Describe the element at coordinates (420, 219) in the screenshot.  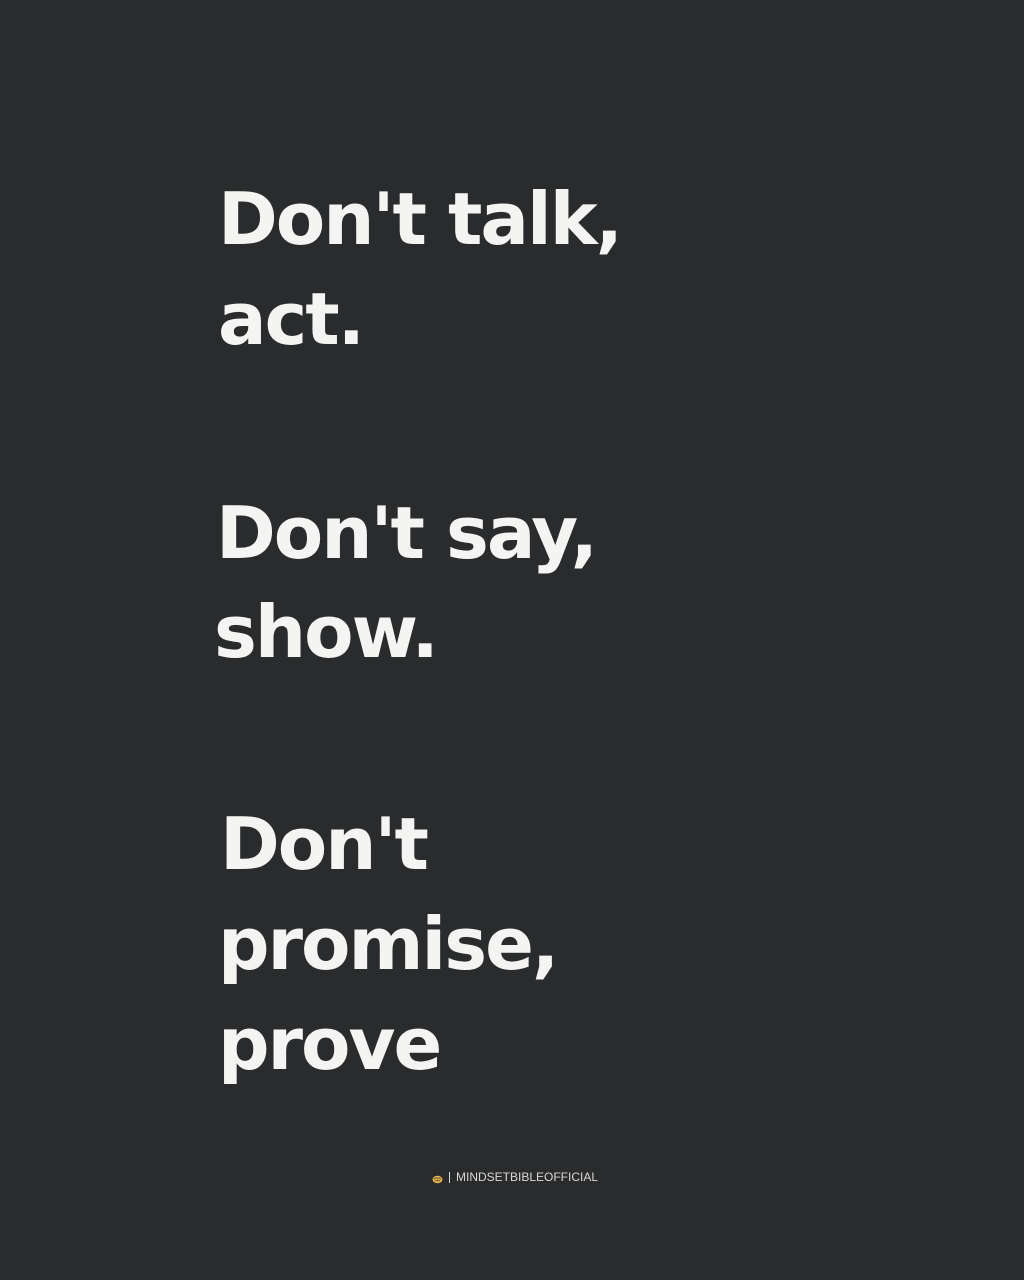
I see `quote-line-1: Don't talk,` at that location.